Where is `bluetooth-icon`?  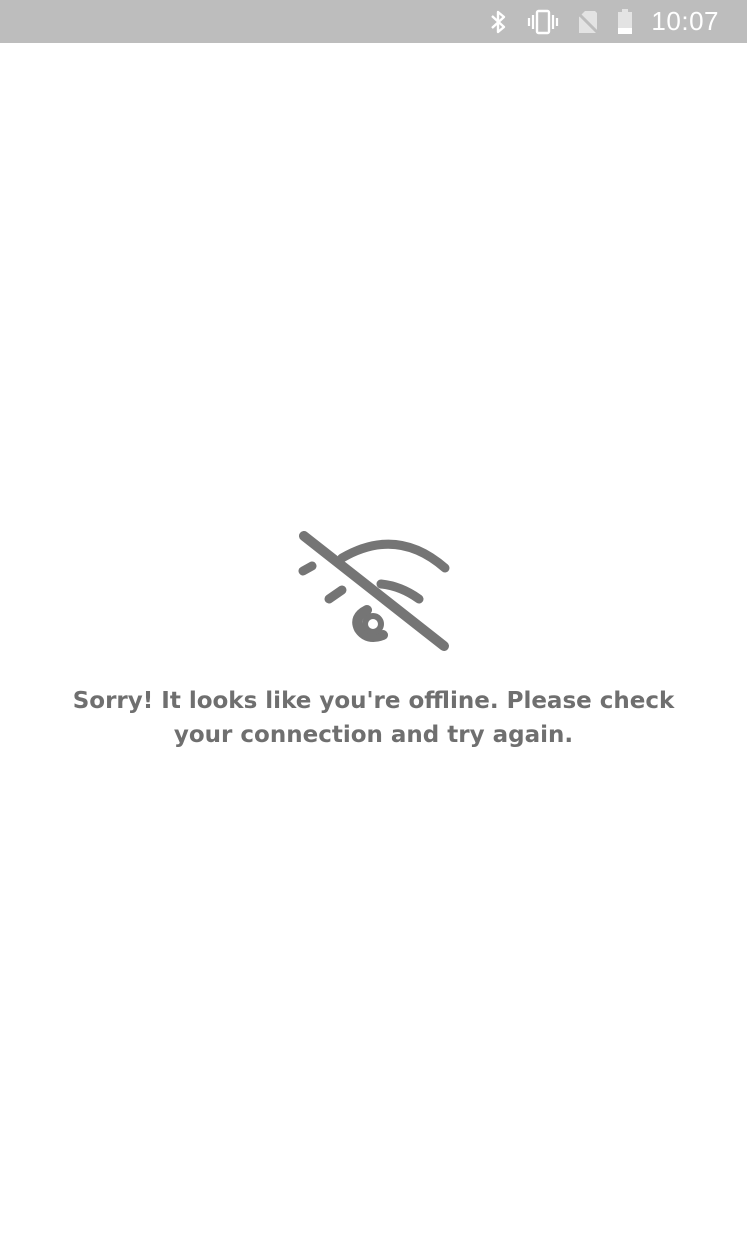
bluetooth-icon is located at coordinates (499, 22).